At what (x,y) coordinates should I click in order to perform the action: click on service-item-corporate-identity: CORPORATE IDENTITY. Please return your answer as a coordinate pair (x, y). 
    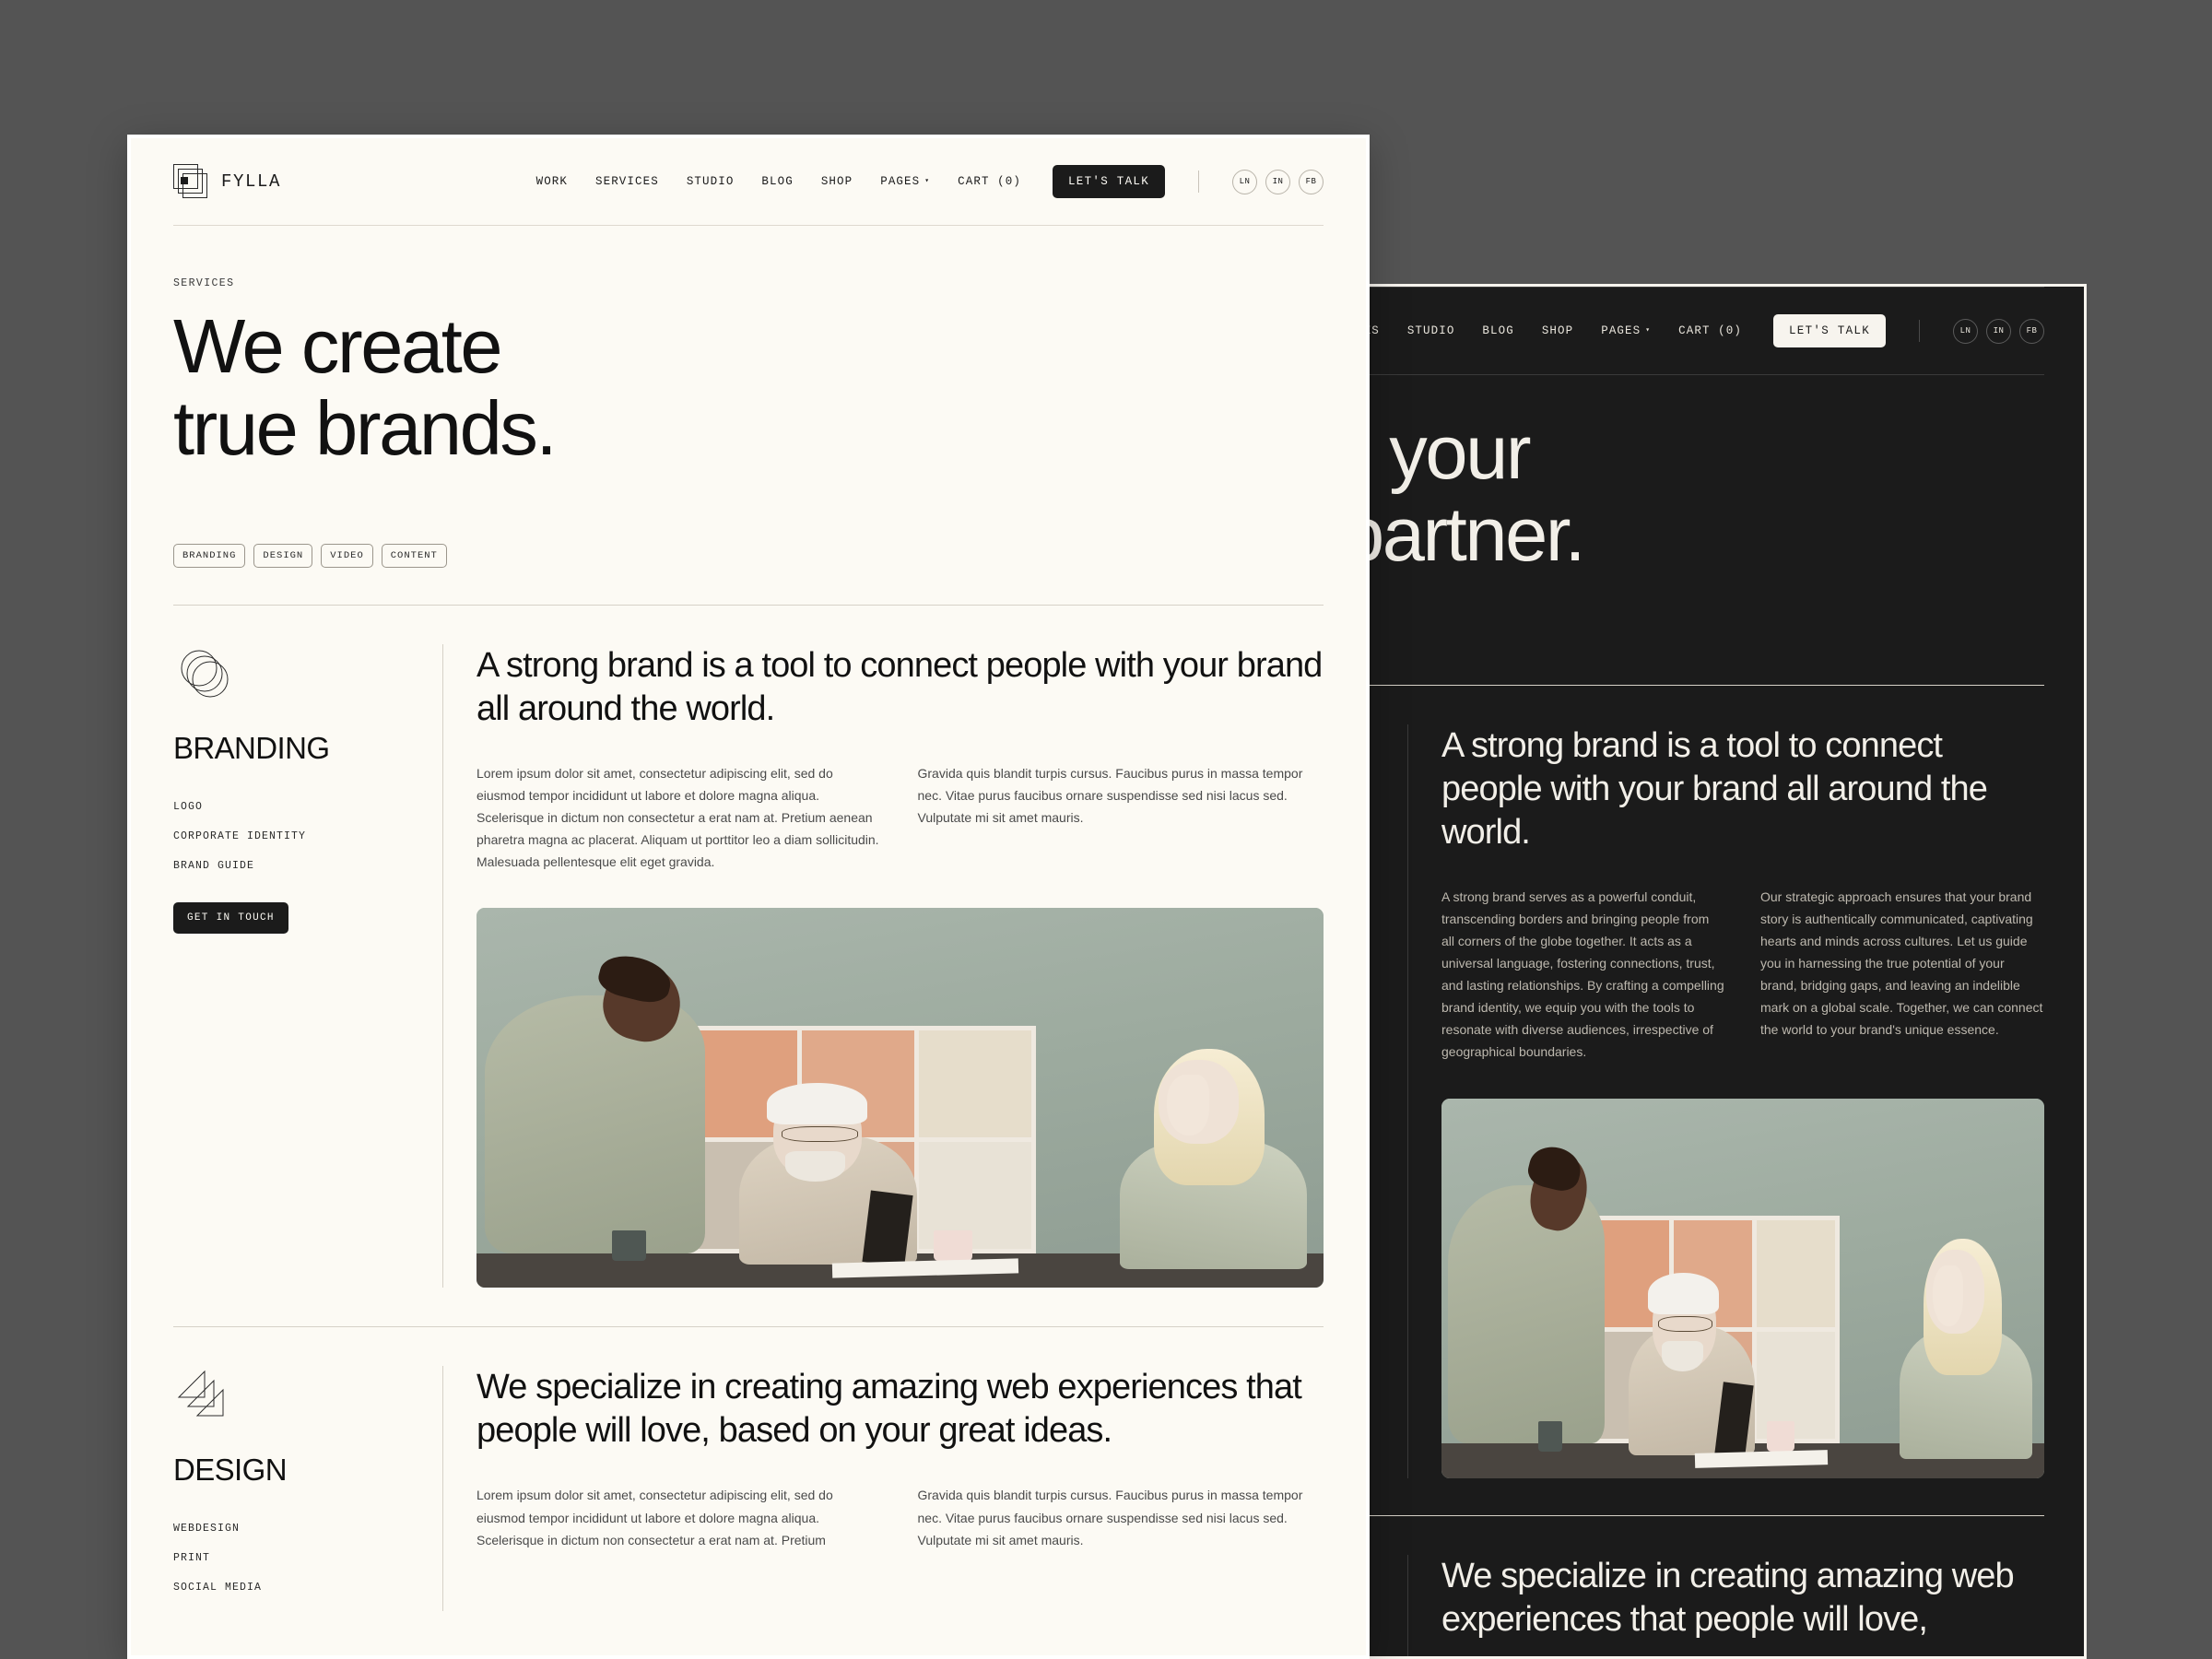
    Looking at the image, I should click on (294, 836).